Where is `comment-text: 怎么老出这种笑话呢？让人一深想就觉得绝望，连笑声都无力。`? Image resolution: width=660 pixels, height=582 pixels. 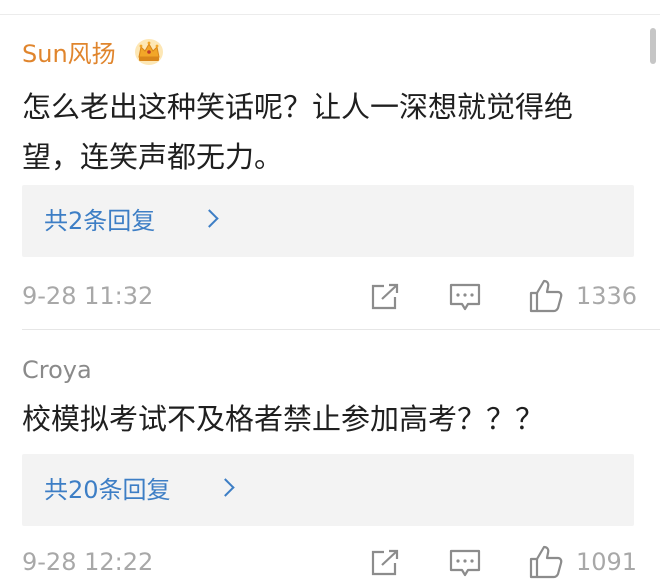 comment-text: 怎么老出这种笑话呢？让人一深想就觉得绝望，连笑声都无力。 is located at coordinates (298, 132).